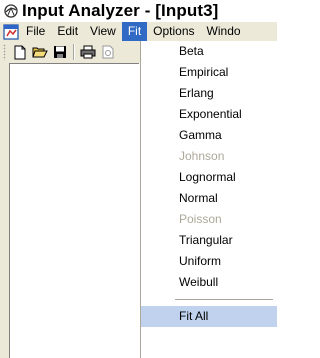 The image size is (320, 358). What do you see at coordinates (202, 156) in the screenshot?
I see `fit-item-johnson: Johnson` at bounding box center [202, 156].